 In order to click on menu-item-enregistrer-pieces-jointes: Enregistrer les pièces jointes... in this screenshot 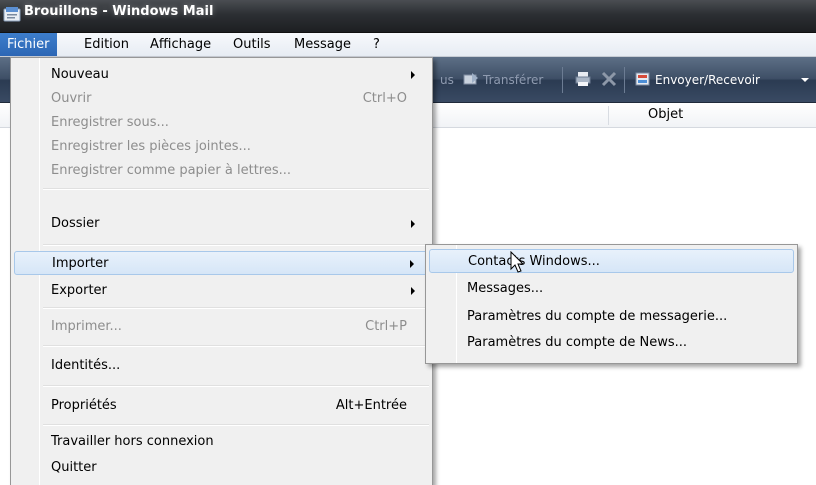, I will do `click(221, 147)`.